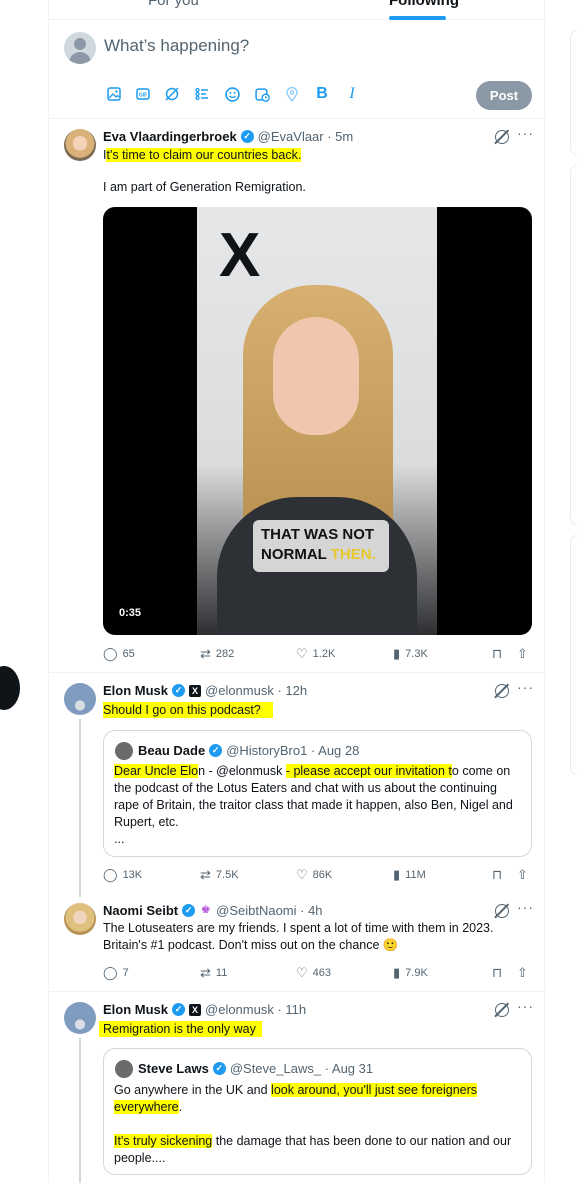 Image resolution: width=577 pixels, height=1183 pixels. Describe the element at coordinates (256, 690) in the screenshot. I see `author-handle: @elonmusk · 12h` at that location.